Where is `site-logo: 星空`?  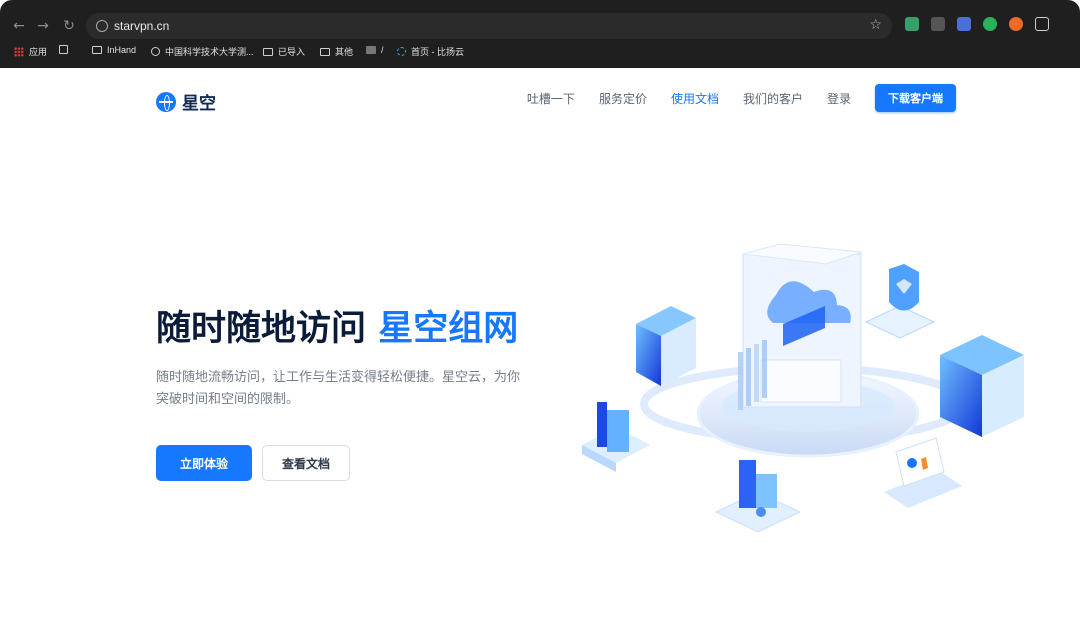
site-logo: 星空 is located at coordinates (186, 101).